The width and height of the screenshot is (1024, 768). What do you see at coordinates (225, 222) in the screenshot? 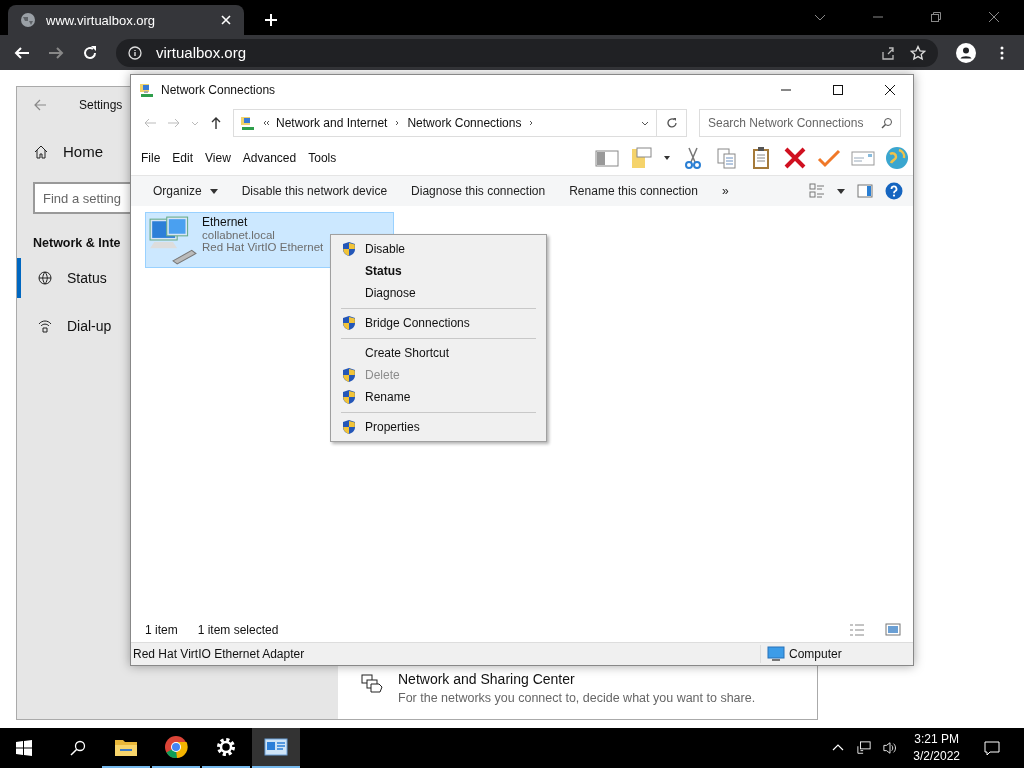
I see `connection-name: Ethernet` at bounding box center [225, 222].